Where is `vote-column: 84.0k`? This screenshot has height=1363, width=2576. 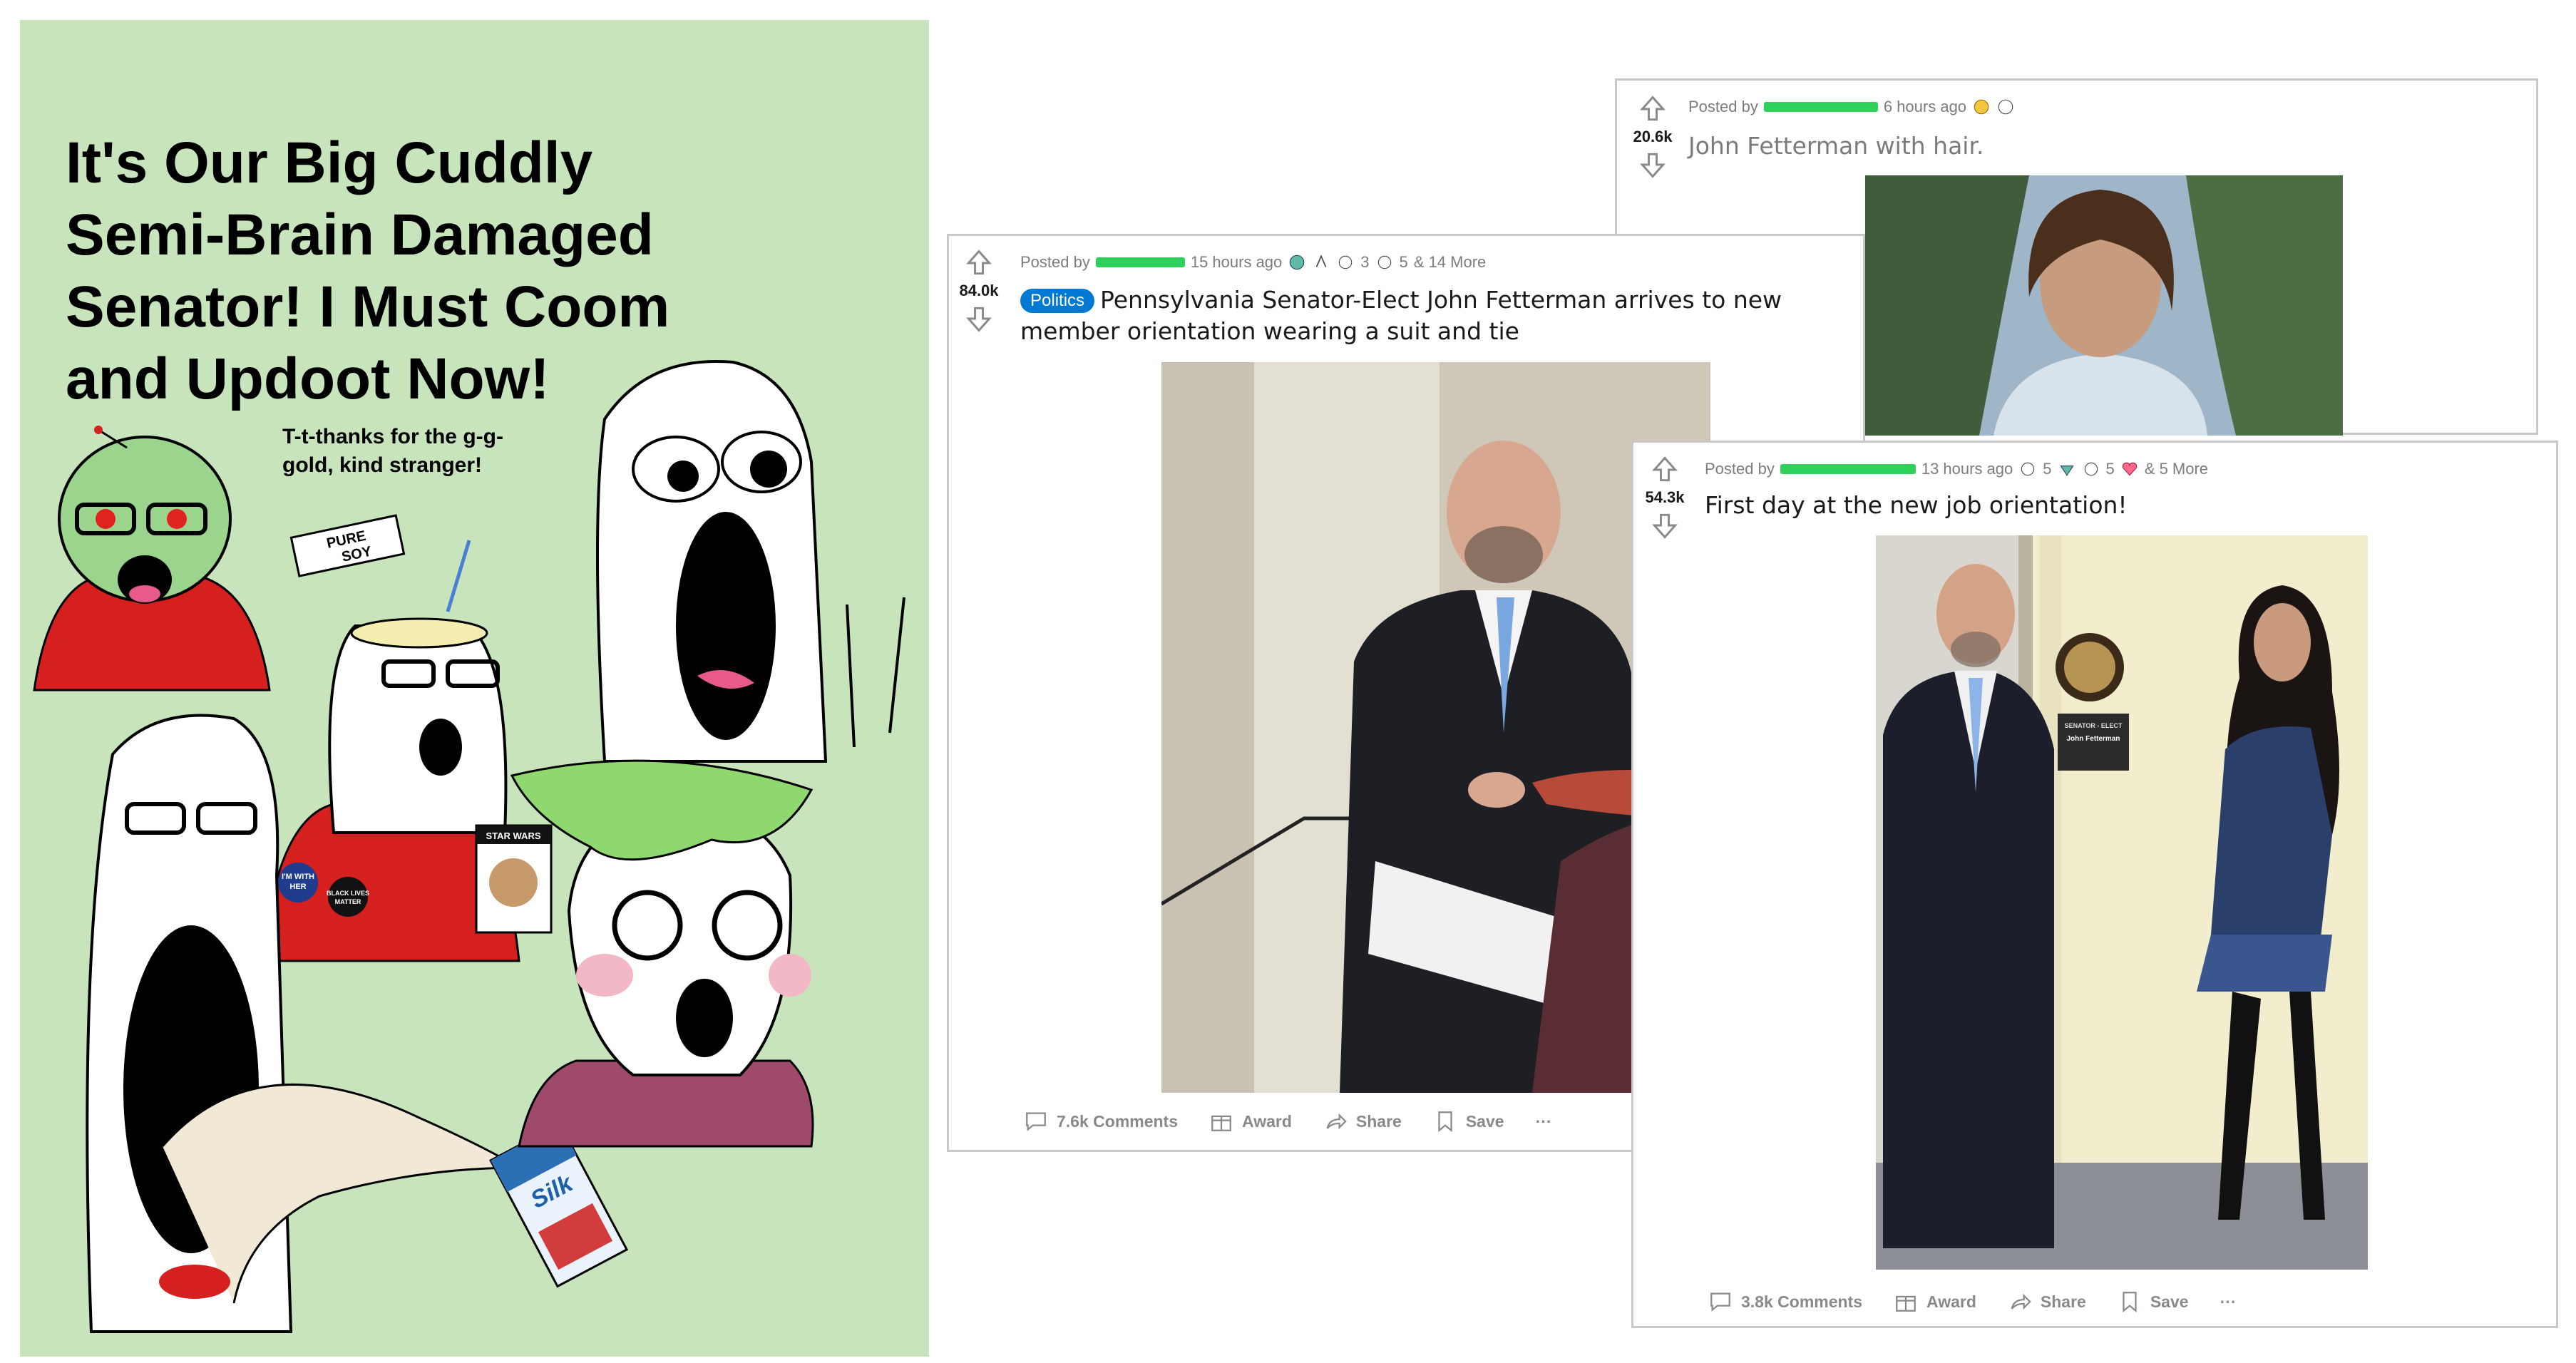
vote-column: 84.0k is located at coordinates (978, 290).